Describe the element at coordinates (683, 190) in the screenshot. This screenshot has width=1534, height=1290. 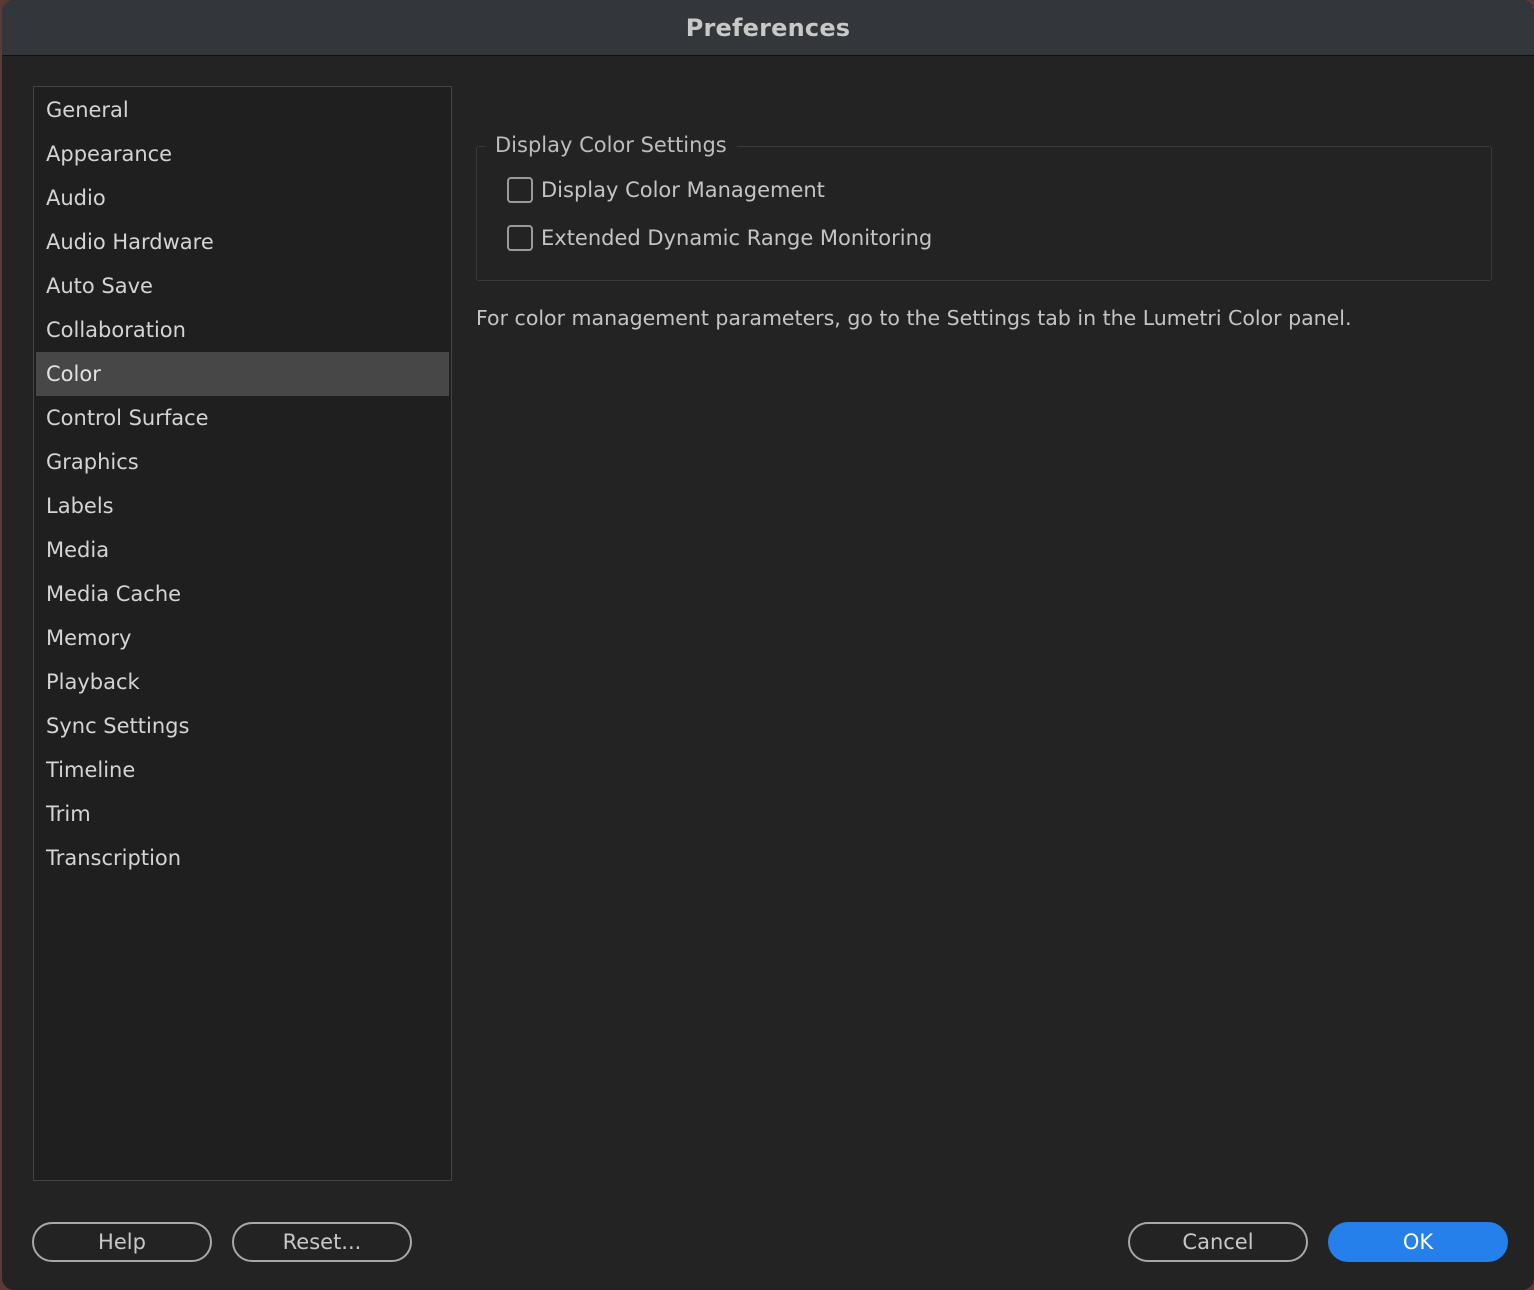
I see `display-color-management-label: Display Color Management` at that location.